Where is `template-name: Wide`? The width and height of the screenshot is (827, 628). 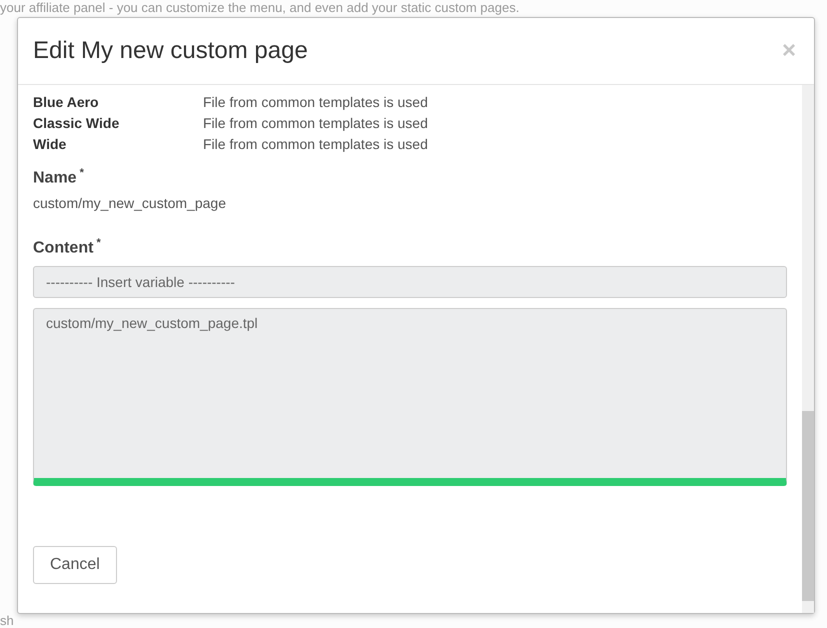 template-name: Wide is located at coordinates (50, 144).